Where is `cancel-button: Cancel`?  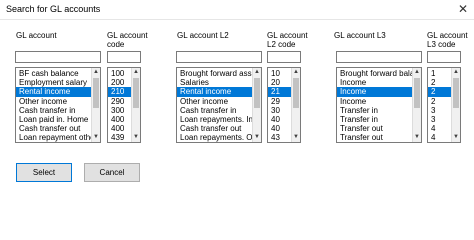 cancel-button: Cancel is located at coordinates (112, 172).